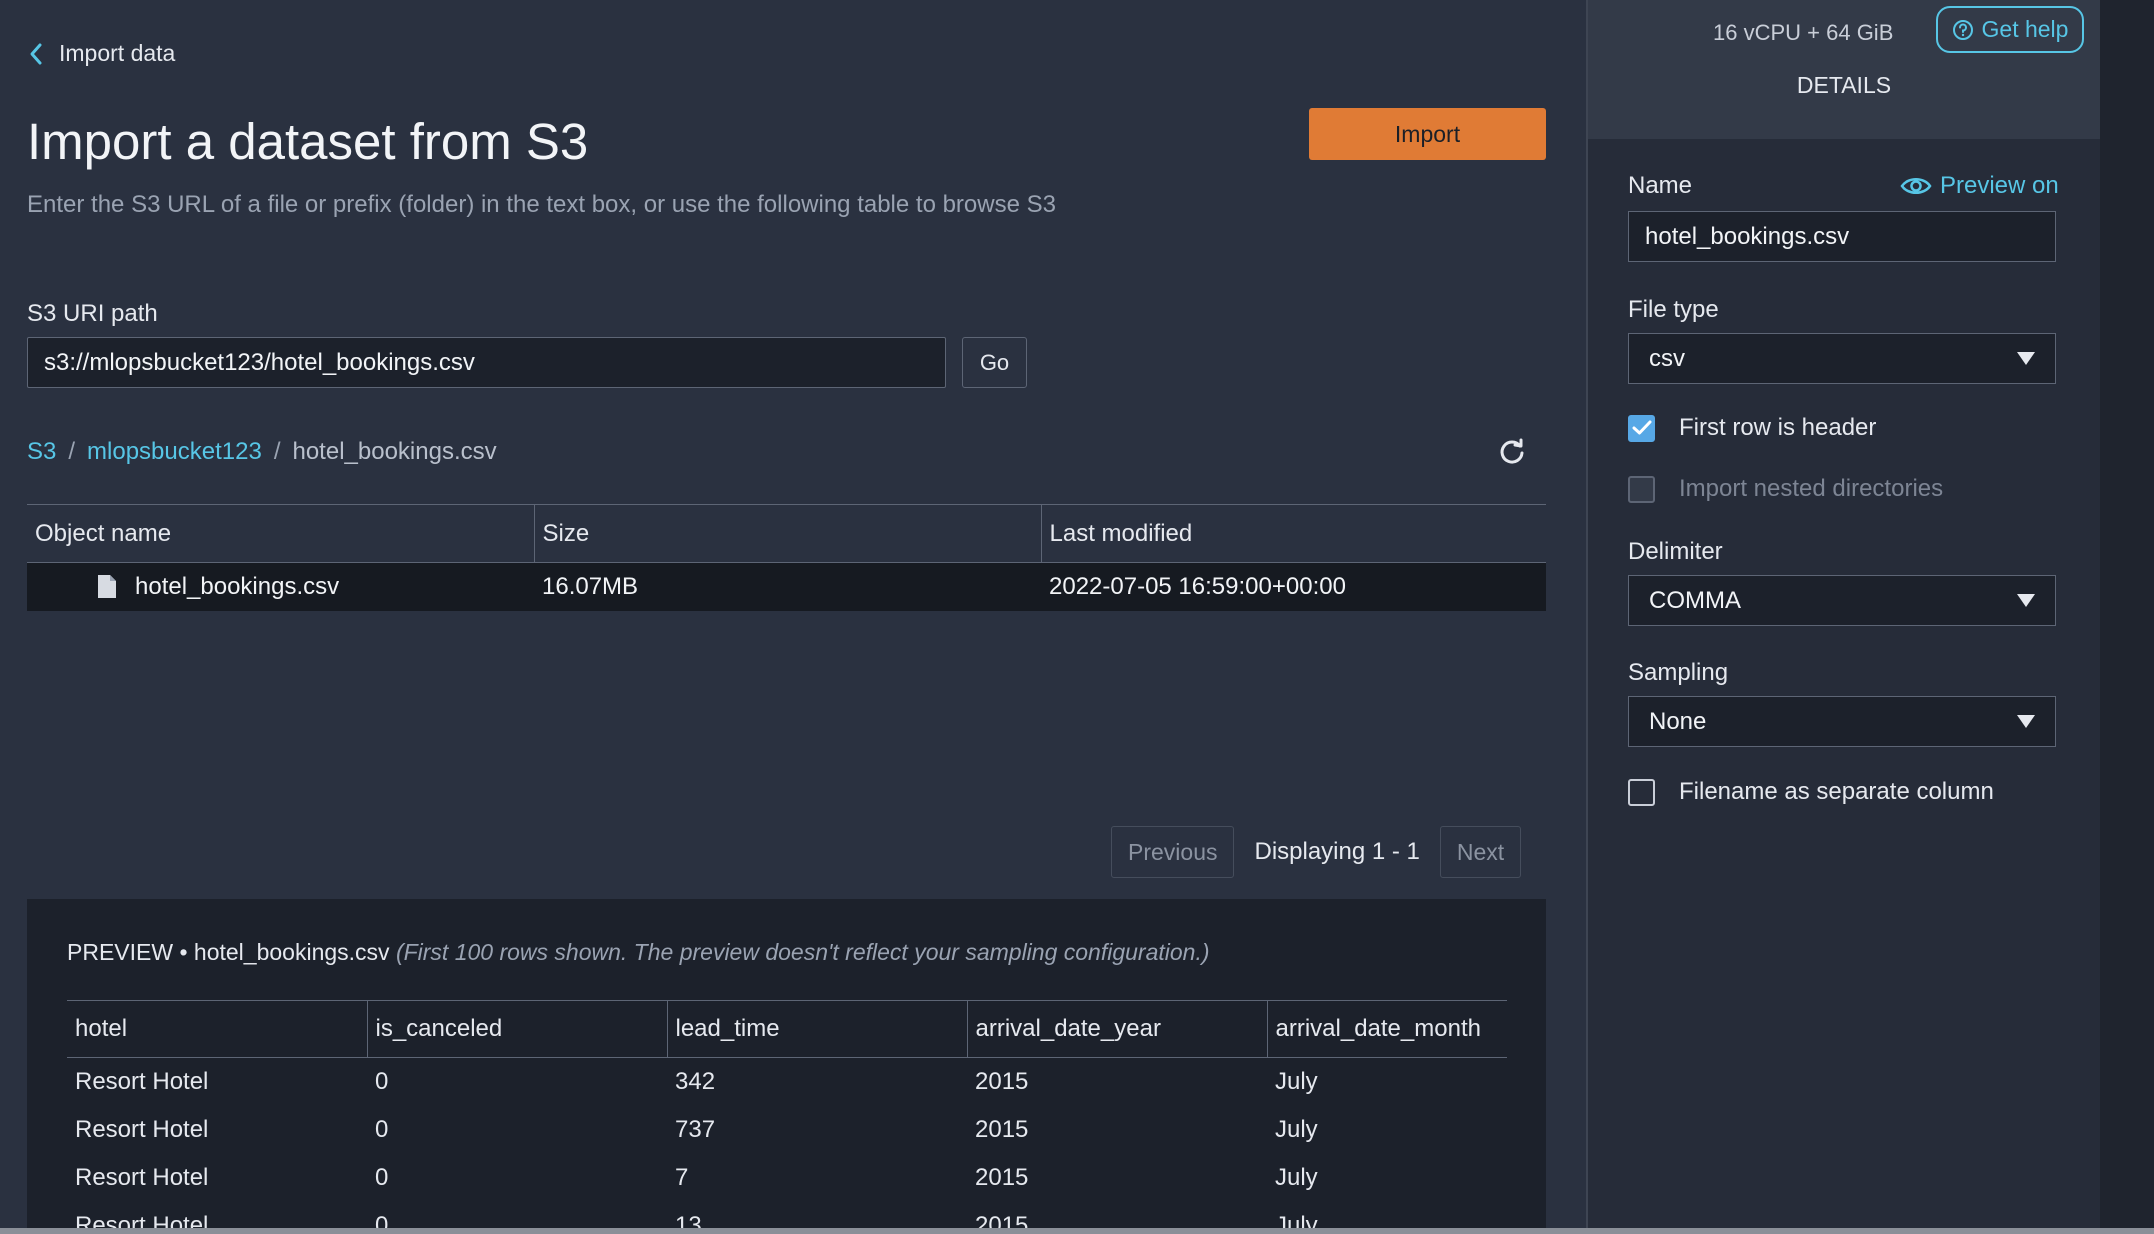 Image resolution: width=2154 pixels, height=1234 pixels. I want to click on first-row-header-checkbox, so click(1641, 428).